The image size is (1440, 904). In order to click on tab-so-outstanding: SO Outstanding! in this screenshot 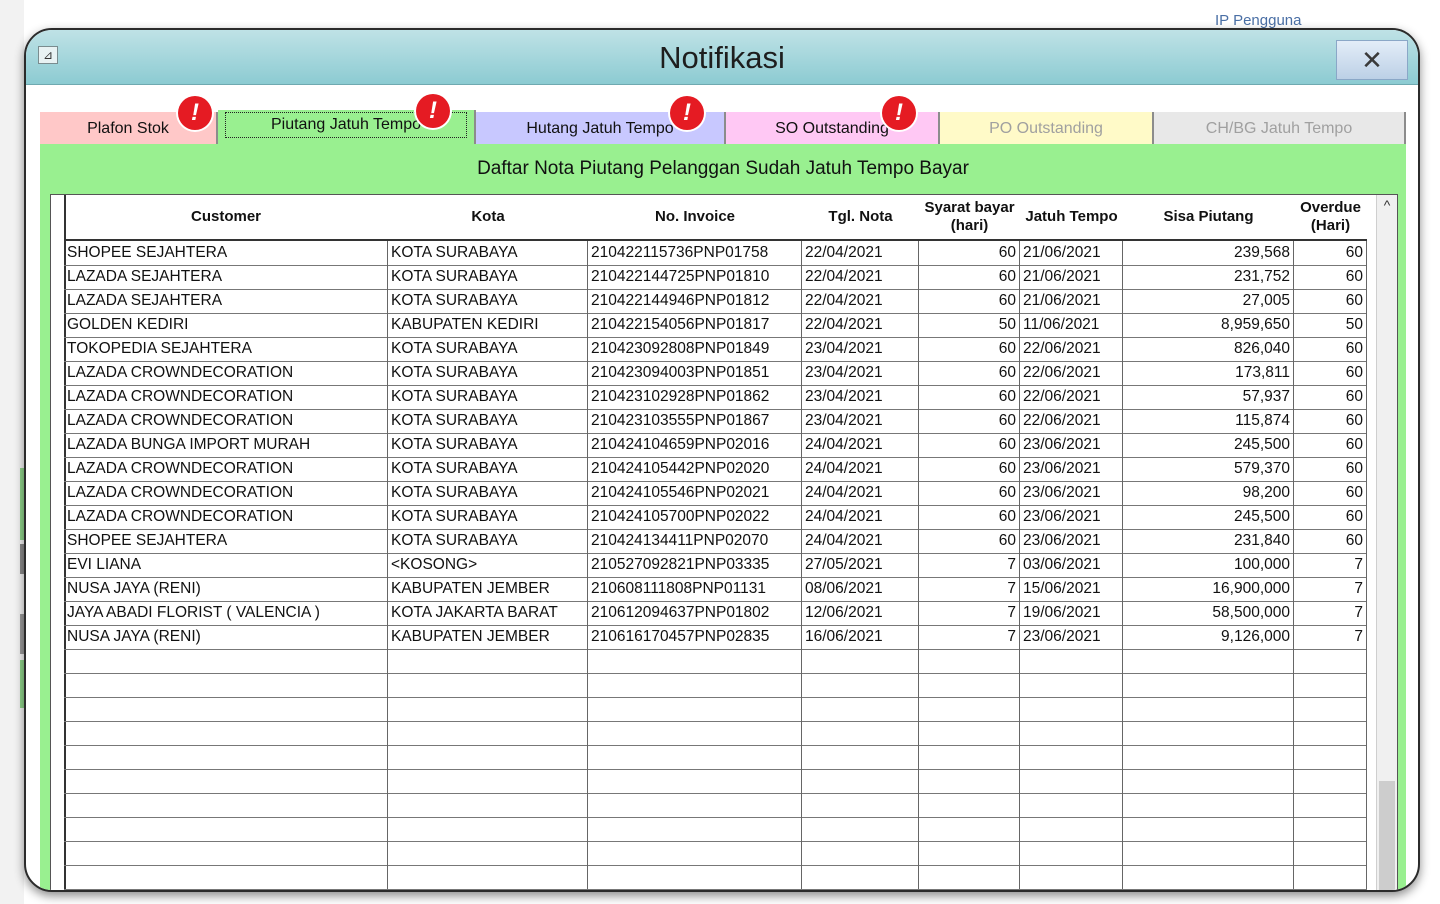, I will do `click(833, 120)`.